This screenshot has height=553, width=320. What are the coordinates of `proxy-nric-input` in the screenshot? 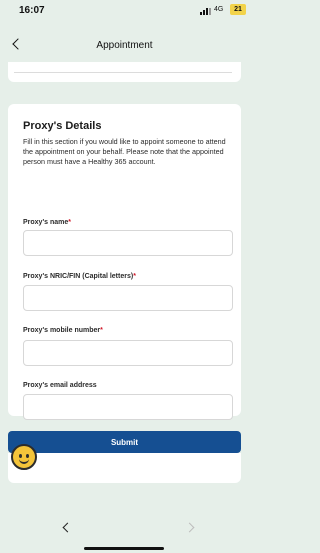 It's located at (128, 298).